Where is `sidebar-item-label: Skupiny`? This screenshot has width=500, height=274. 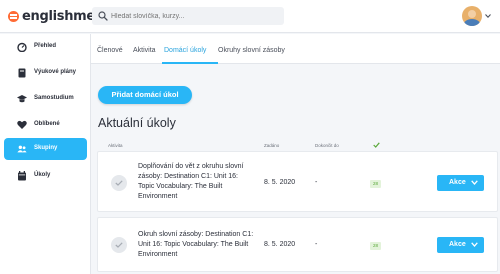
sidebar-item-label: Skupiny is located at coordinates (46, 148).